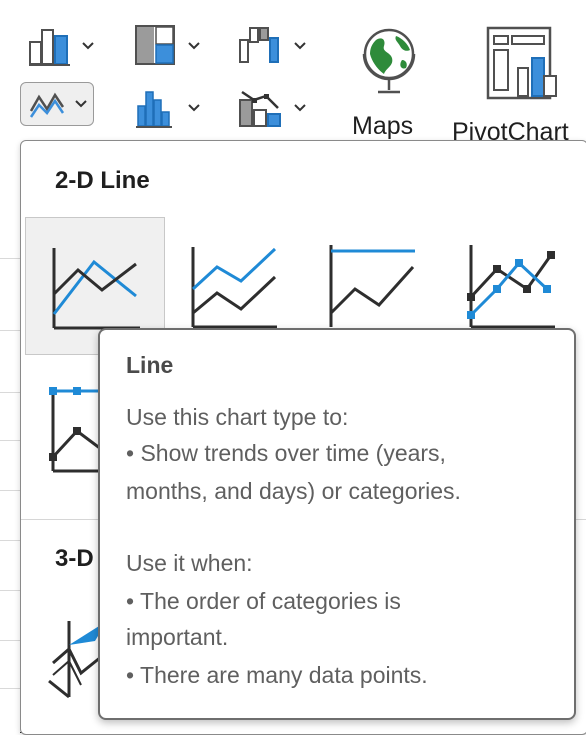 The height and width of the screenshot is (735, 586). Describe the element at coordinates (10, 436) in the screenshot. I see `worksheet-area` at that location.